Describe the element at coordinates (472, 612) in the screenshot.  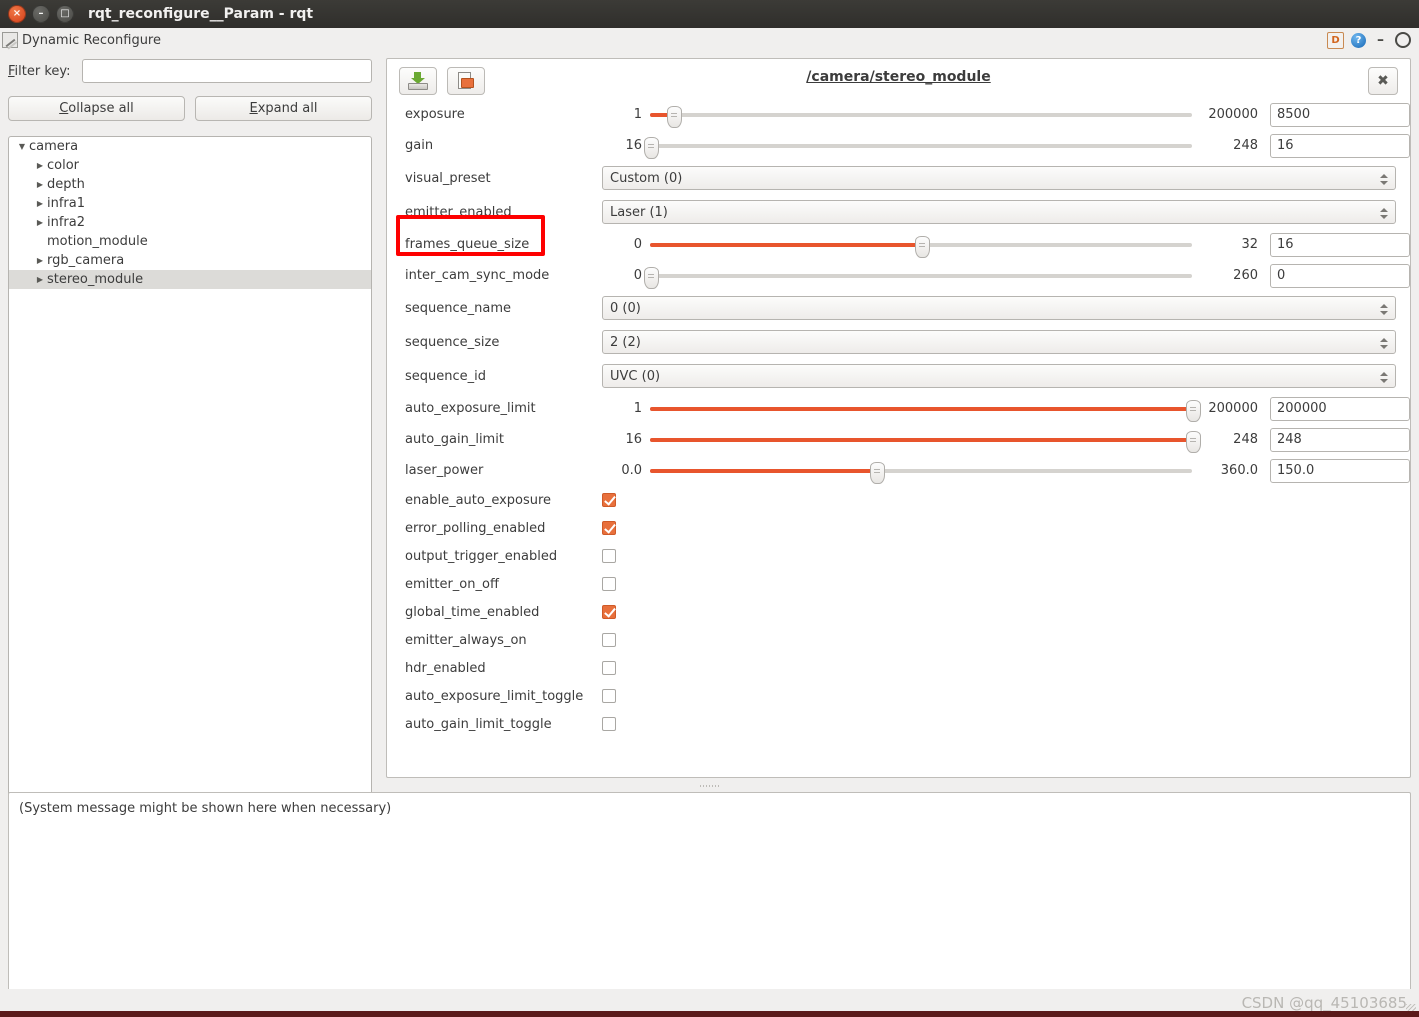
I see `param-label-global-time-enabled: global_time_enabled` at that location.